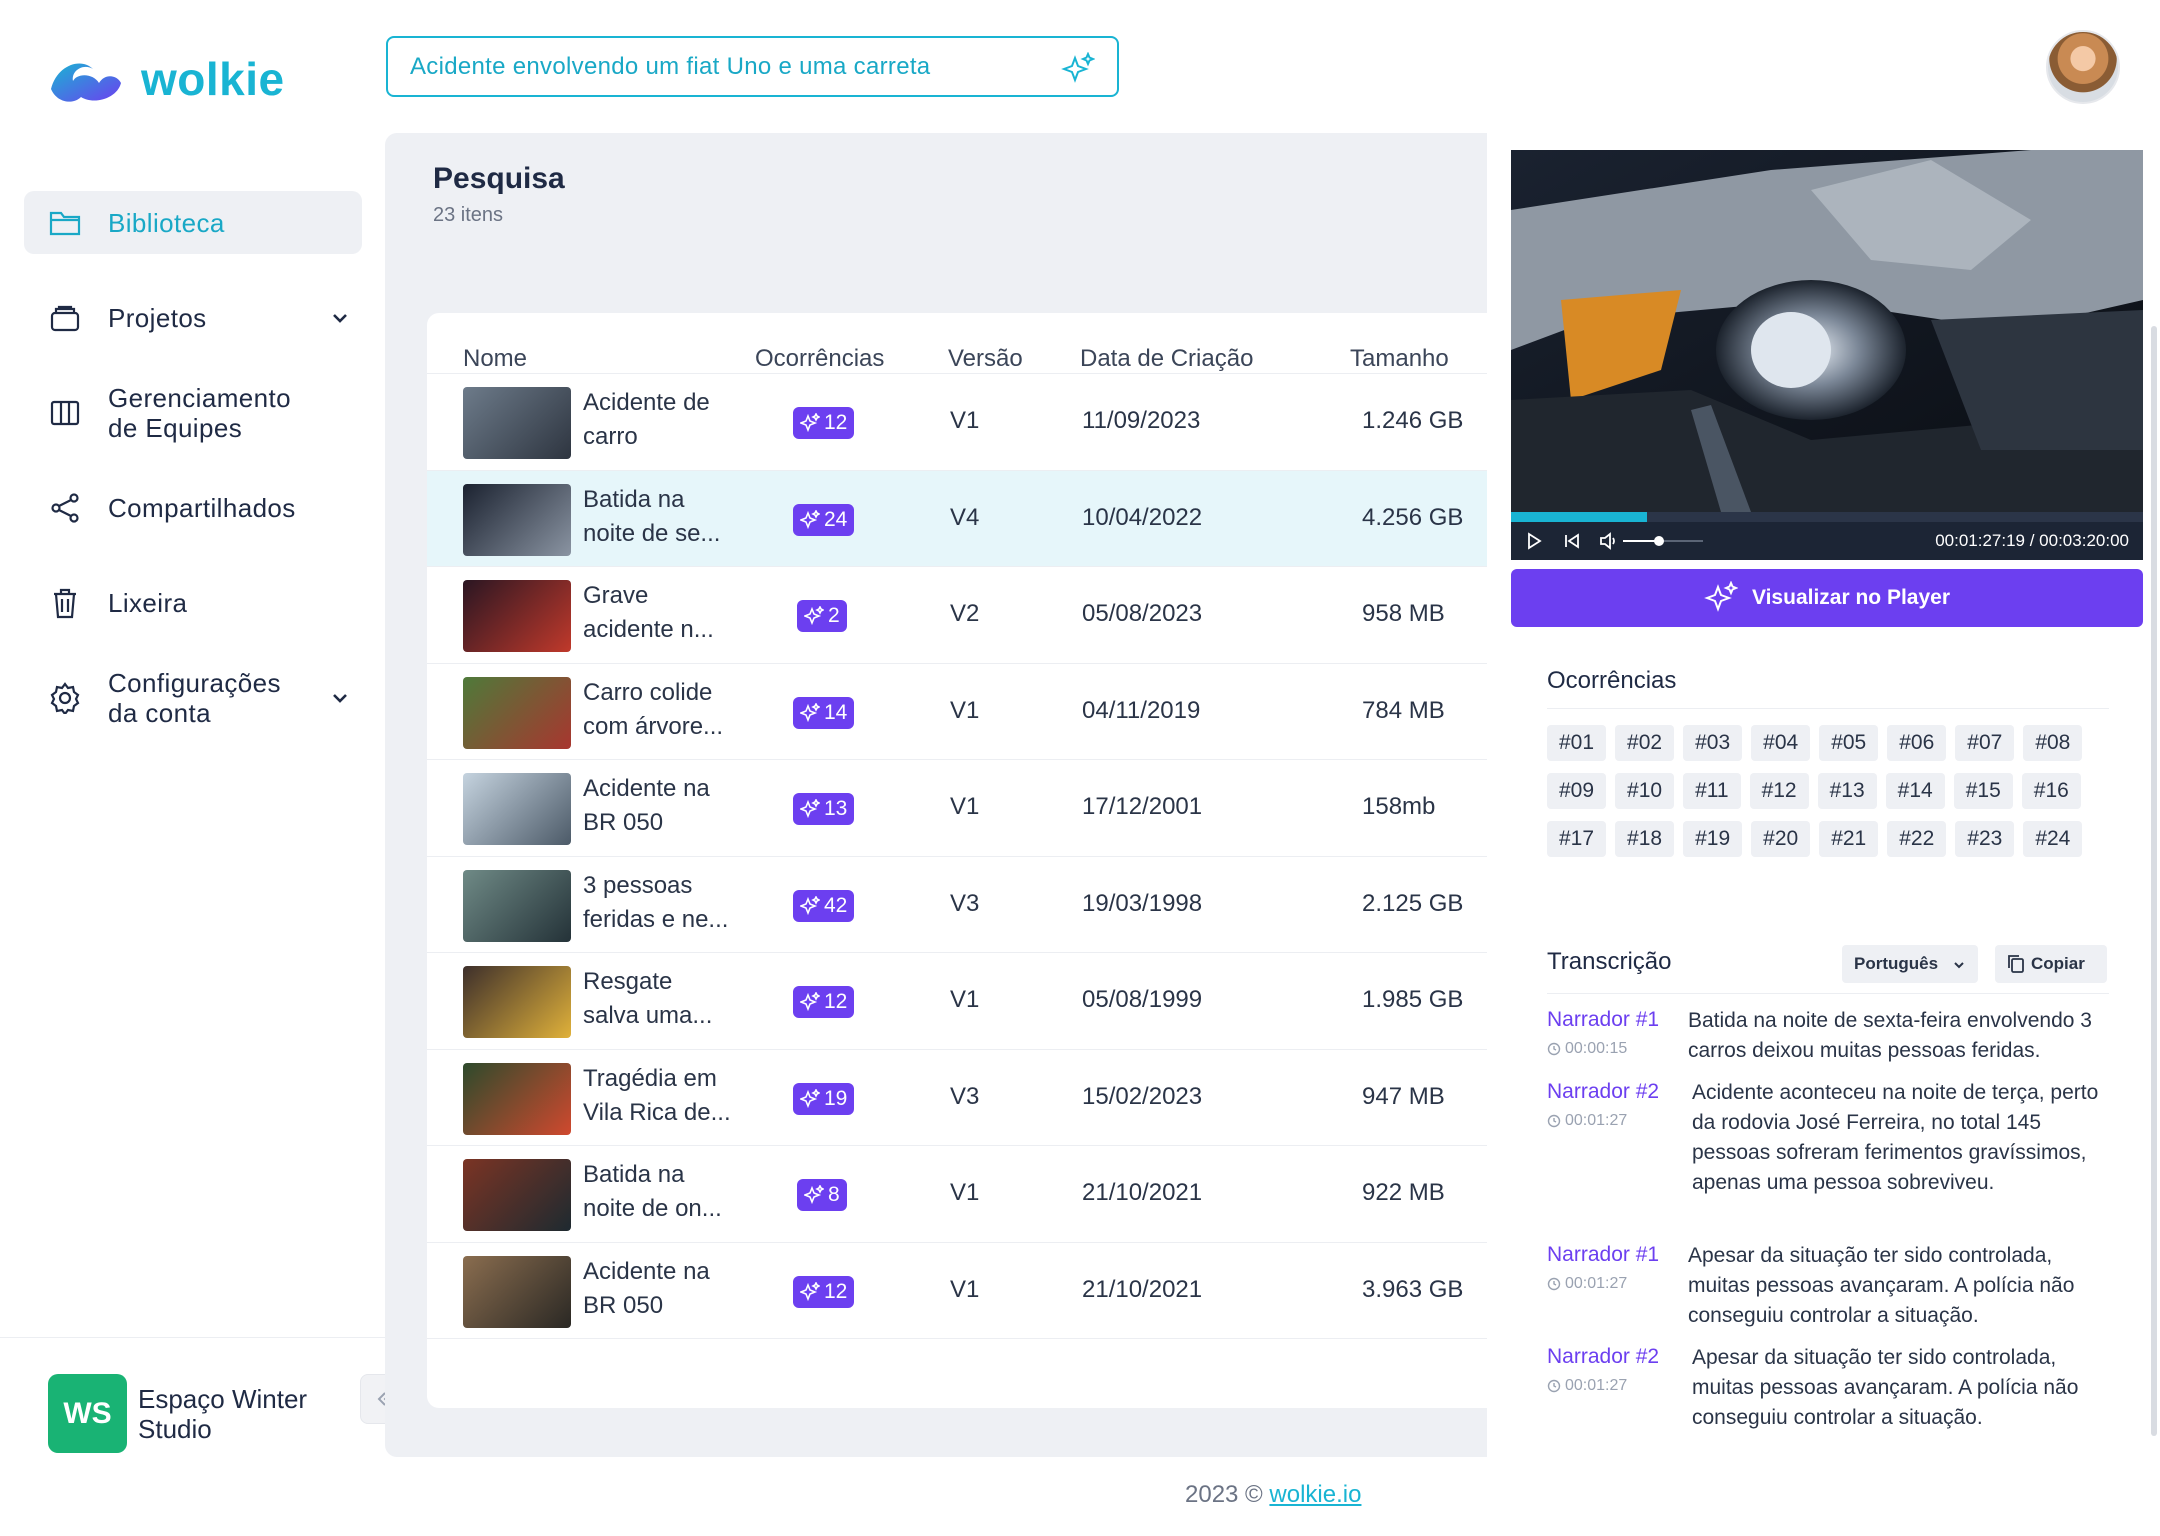 The image size is (2160, 1536). Describe the element at coordinates (1985, 839) in the screenshot. I see `occurrence-tag: #23` at that location.